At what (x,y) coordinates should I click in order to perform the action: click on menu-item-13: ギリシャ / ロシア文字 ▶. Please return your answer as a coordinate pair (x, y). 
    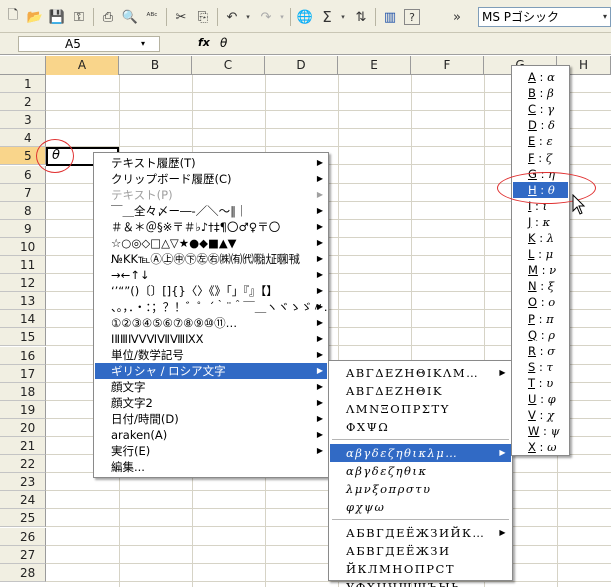
    Looking at the image, I should click on (211, 371).